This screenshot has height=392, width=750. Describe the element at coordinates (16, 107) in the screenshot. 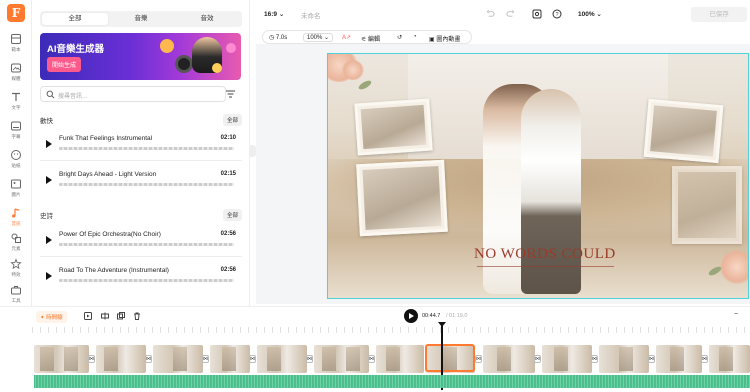

I see `rail-item-label: 文字` at that location.